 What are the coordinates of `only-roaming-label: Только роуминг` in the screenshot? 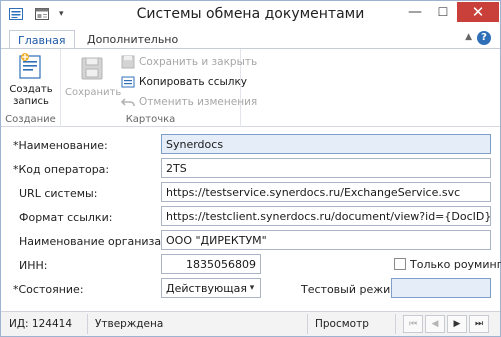 It's located at (455, 264).